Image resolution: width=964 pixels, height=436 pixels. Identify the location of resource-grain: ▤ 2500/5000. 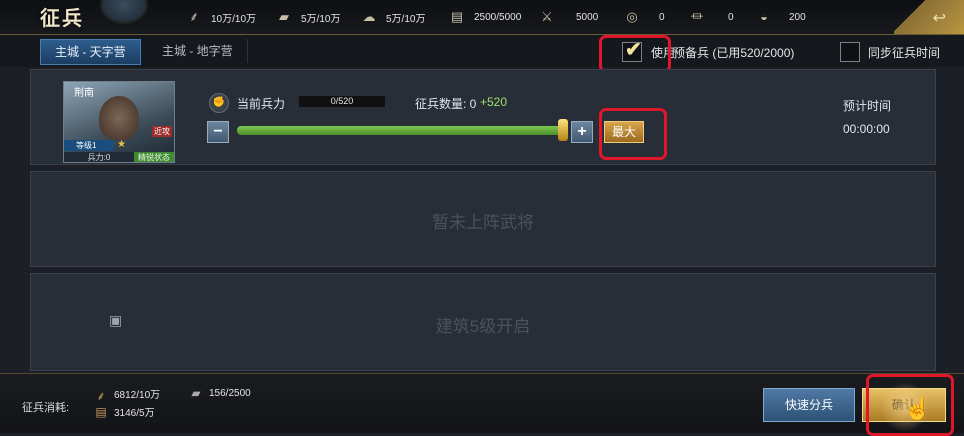
(484, 17).